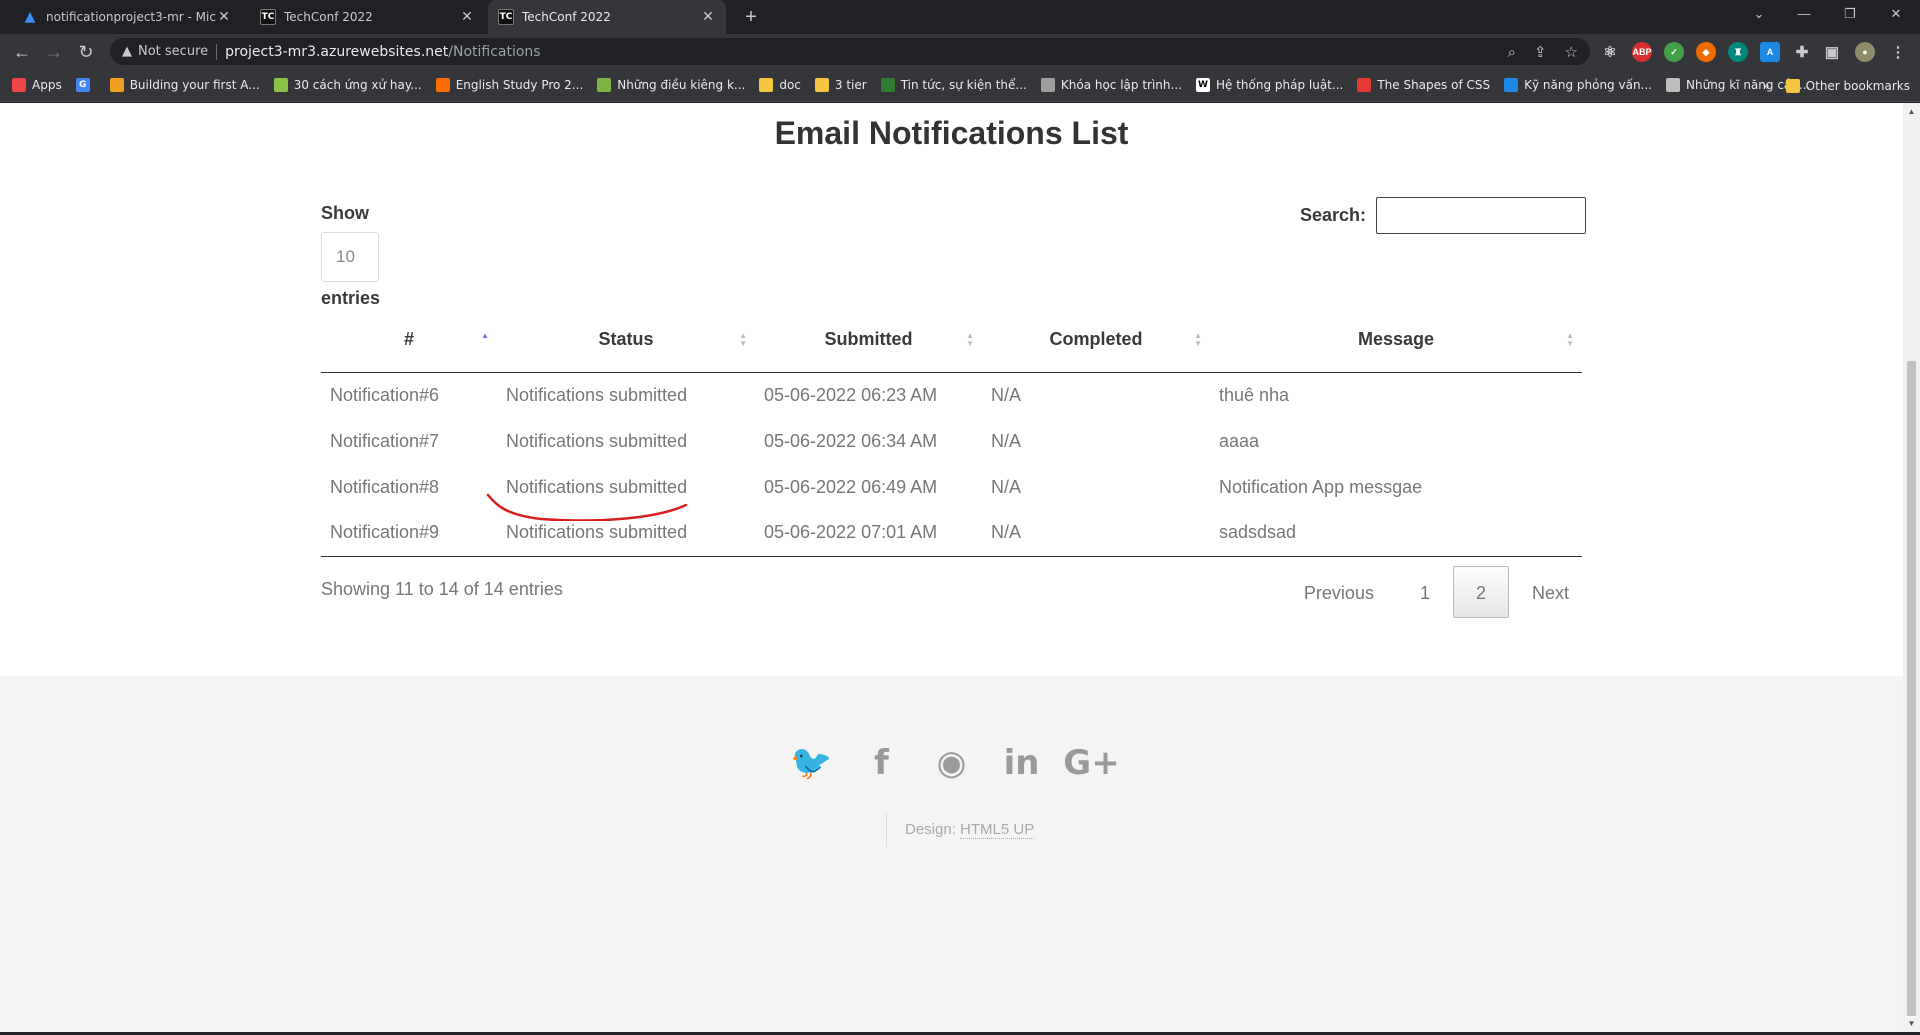 The height and width of the screenshot is (1035, 1920). I want to click on bookmark-apps: Apps, so click(37, 85).